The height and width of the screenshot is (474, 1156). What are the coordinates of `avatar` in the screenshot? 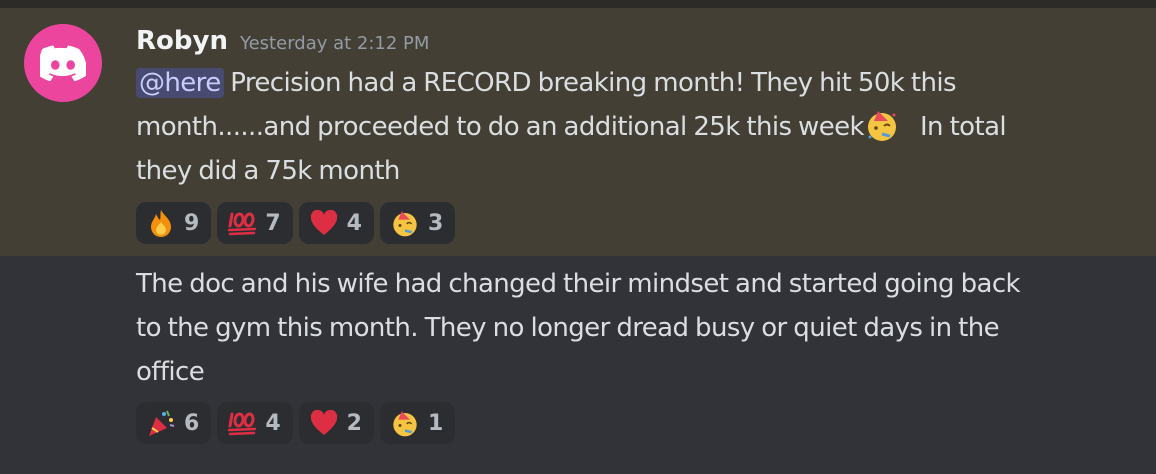 It's located at (63, 63).